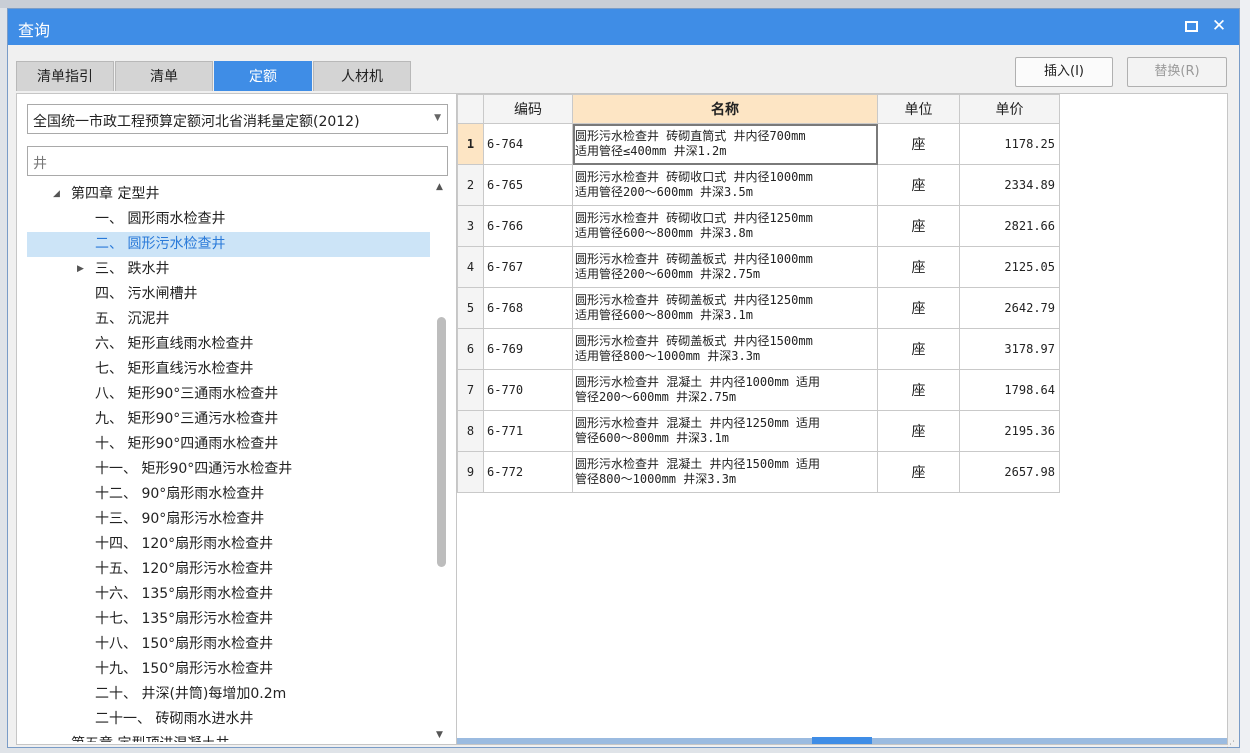 This screenshot has width=1250, height=753. Describe the element at coordinates (470, 390) in the screenshot. I see `row-index: 7` at that location.